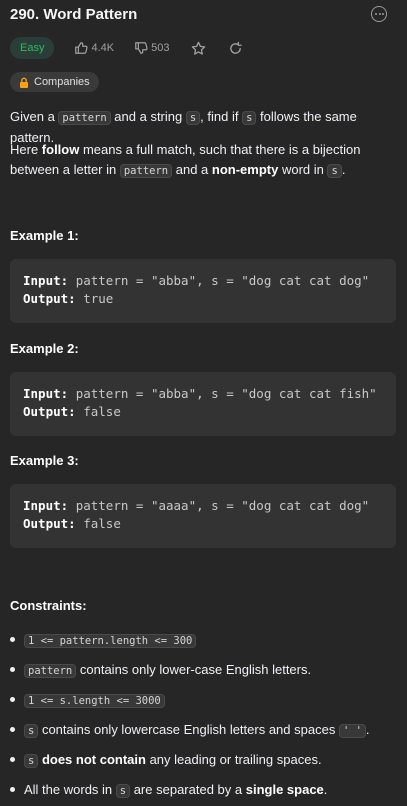 This screenshot has height=806, width=407. What do you see at coordinates (126, 48) in the screenshot?
I see `meta-row: Easy 4.4K 503` at bounding box center [126, 48].